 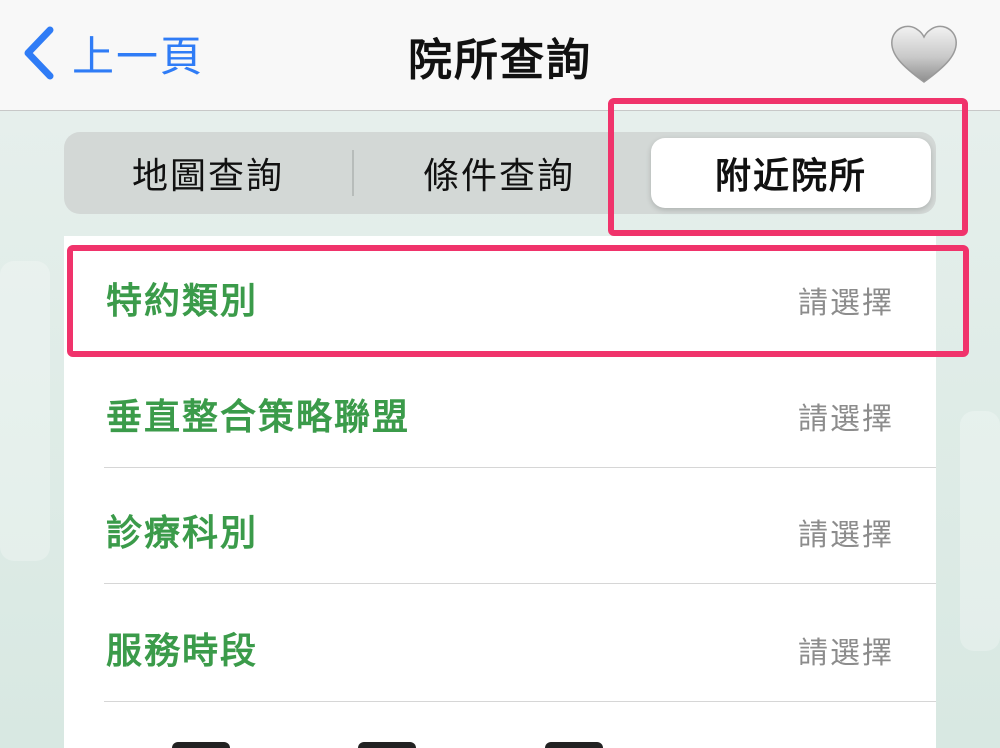 What do you see at coordinates (788, 167) in the screenshot?
I see `highlight-box-nearby-tab` at bounding box center [788, 167].